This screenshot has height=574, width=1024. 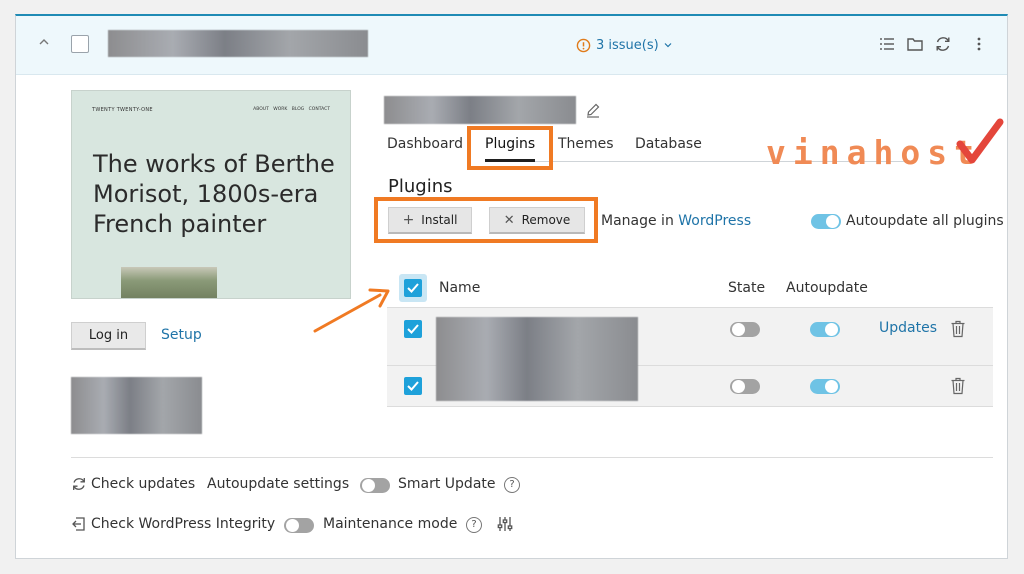 I want to click on footer-divider, so click(x=532, y=457).